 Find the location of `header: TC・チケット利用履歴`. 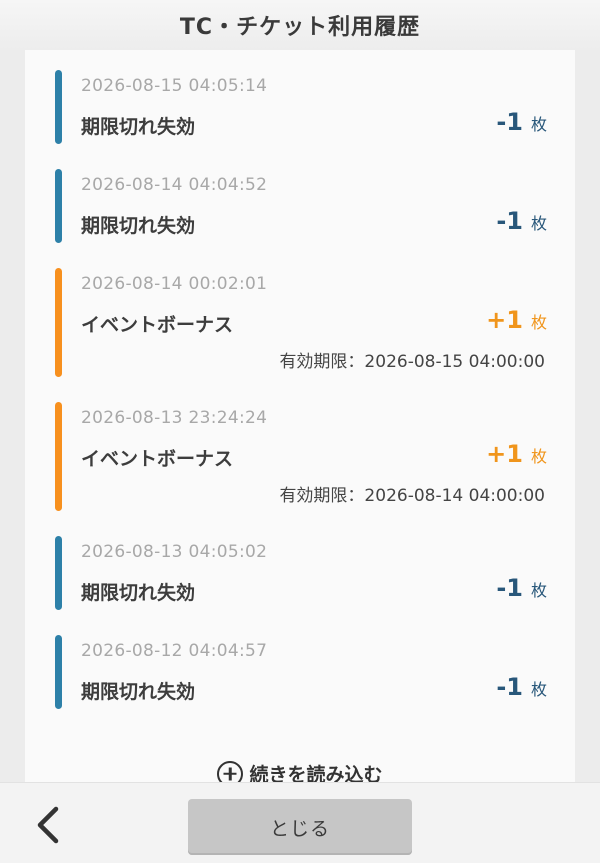

header: TC・チケット利用履歴 is located at coordinates (300, 25).